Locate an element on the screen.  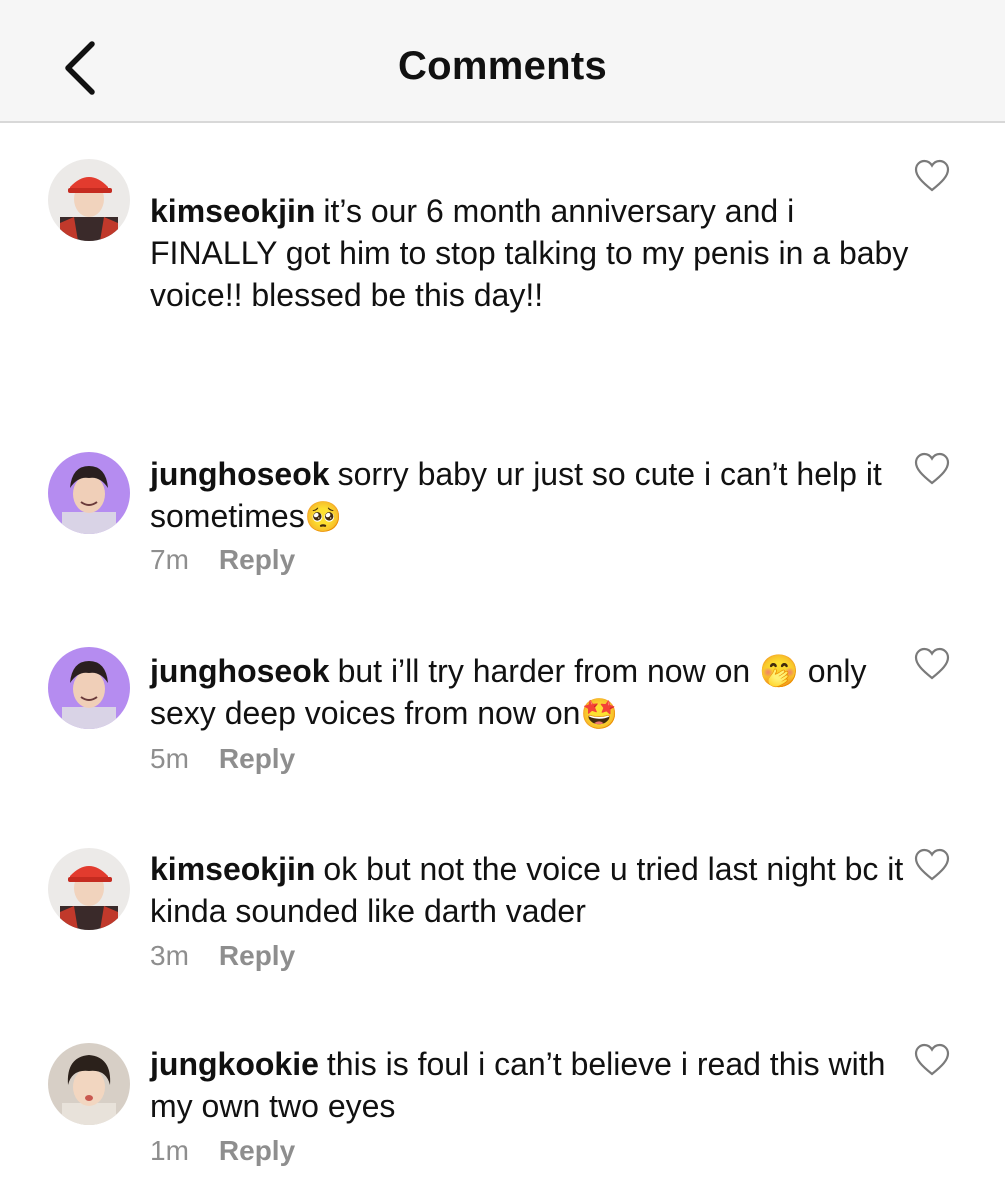
comment-timestamp: 1m is located at coordinates (169, 1150).